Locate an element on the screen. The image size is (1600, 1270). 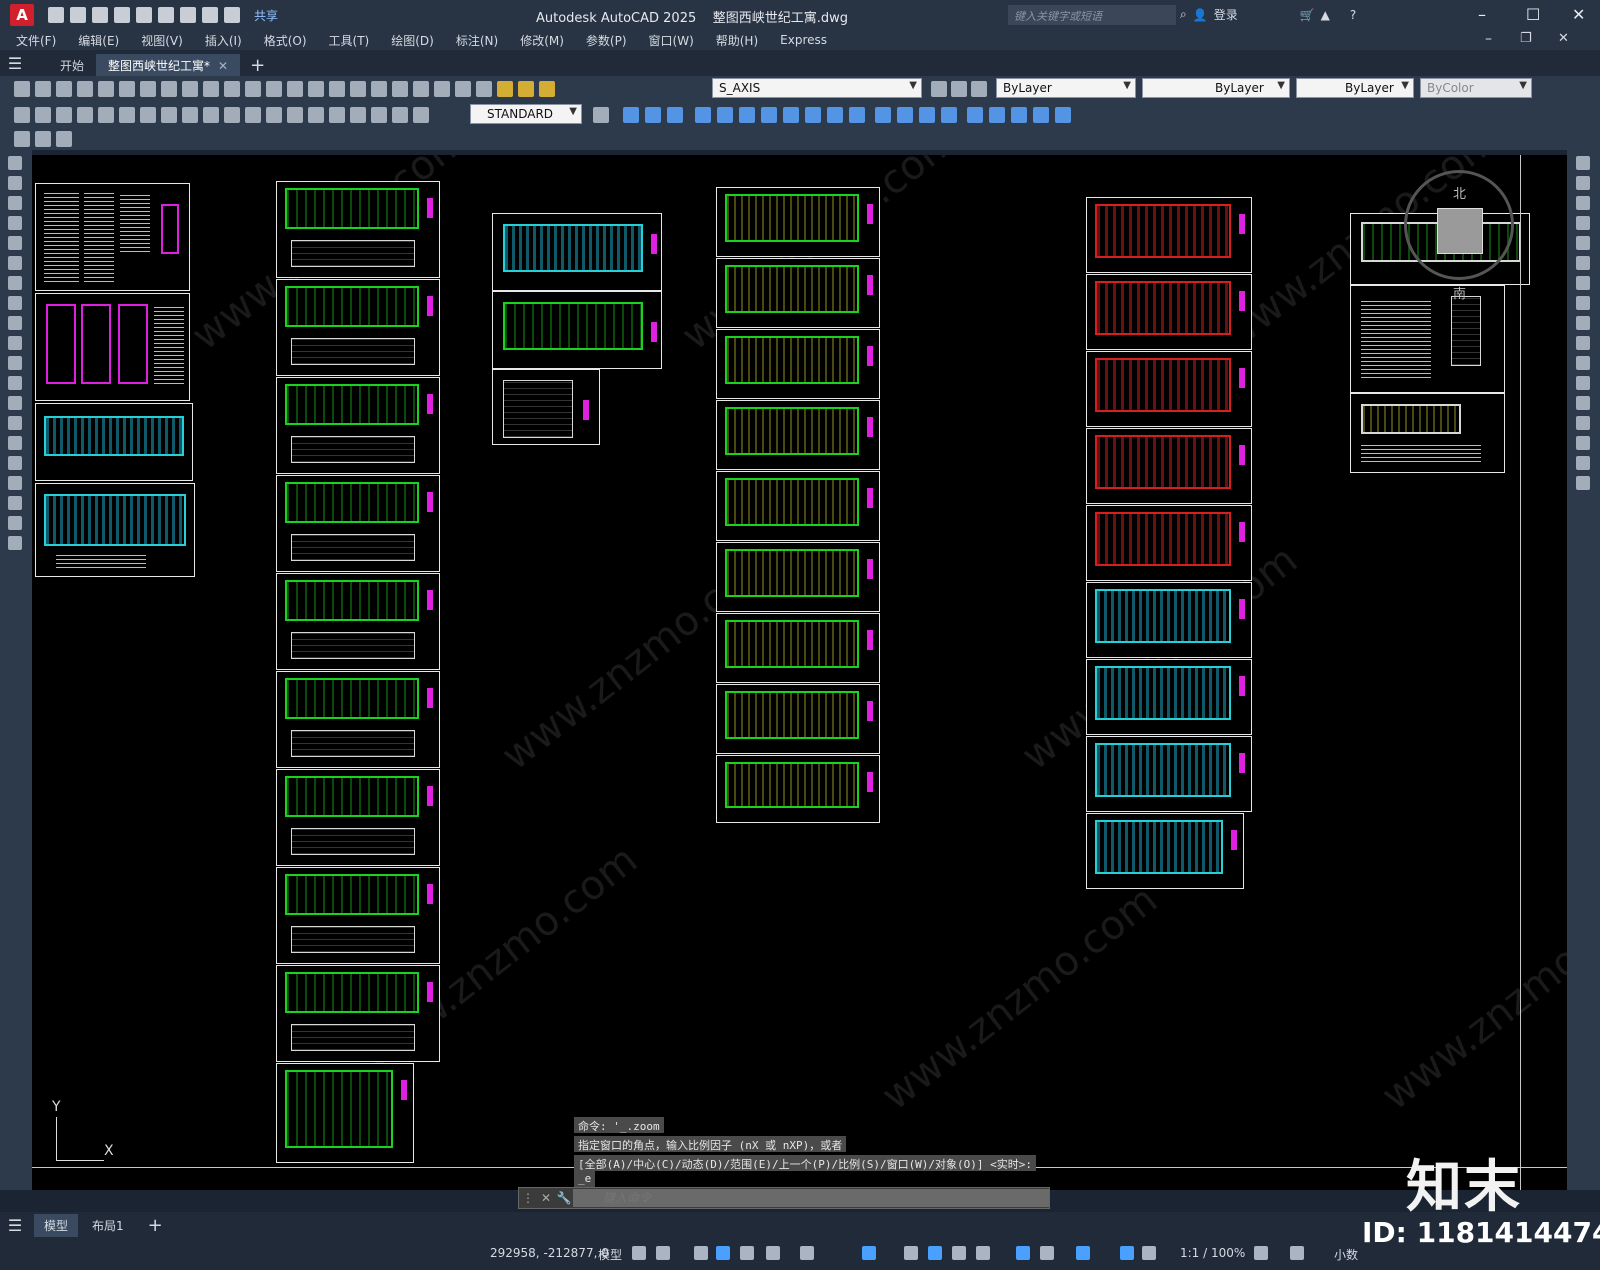
login-button: 登录 is located at coordinates (1226, 14).